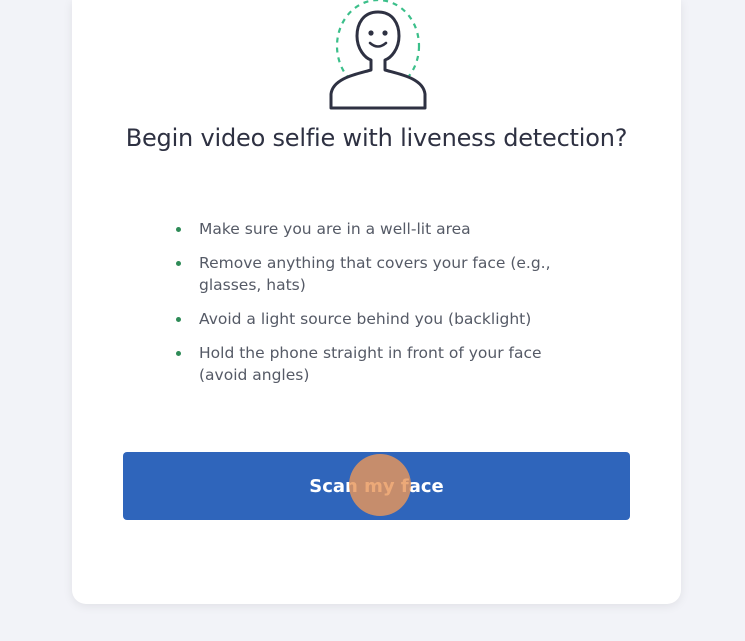 Image resolution: width=745 pixels, height=641 pixels. I want to click on tip-text: Make sure you are in a well-lit area, so click(335, 229).